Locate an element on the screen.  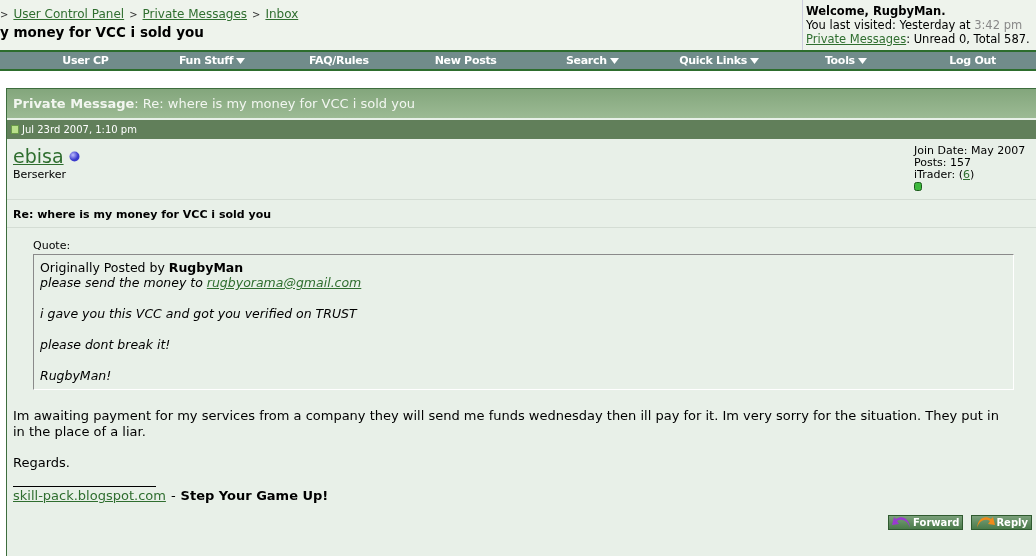
breadcrumb-link: User Control Panel is located at coordinates (69, 14).